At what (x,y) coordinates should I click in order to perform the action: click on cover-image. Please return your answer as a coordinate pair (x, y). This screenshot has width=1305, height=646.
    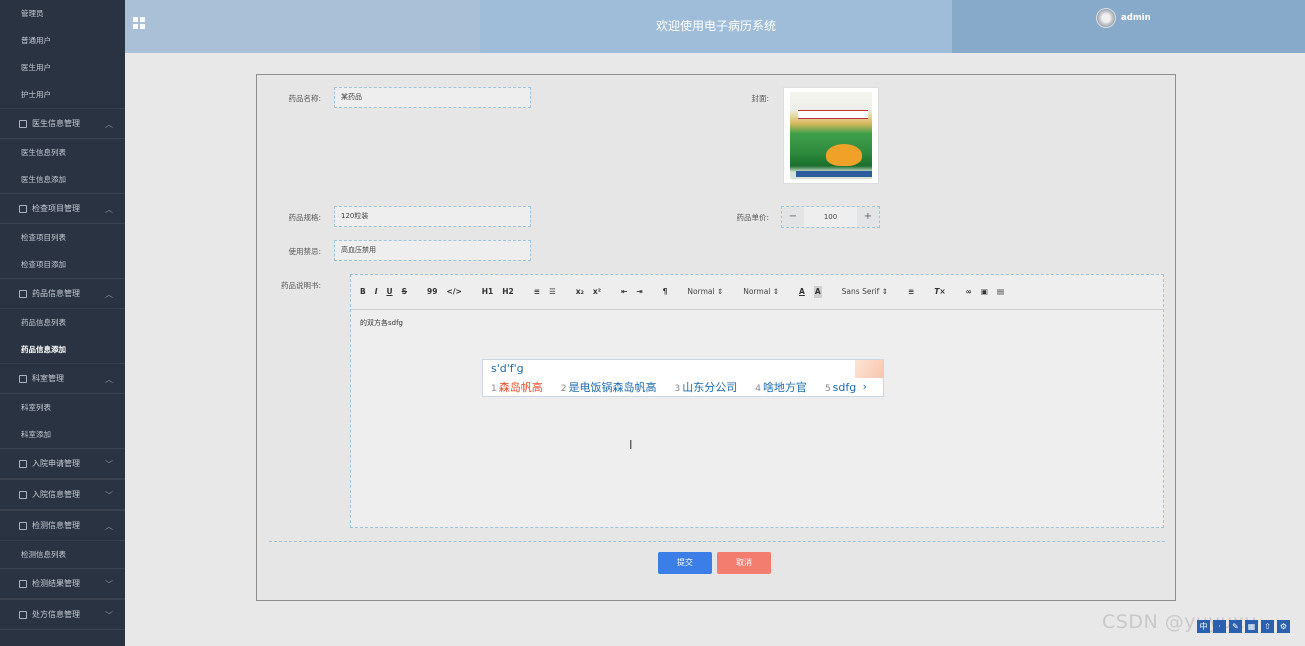
    Looking at the image, I should click on (831, 135).